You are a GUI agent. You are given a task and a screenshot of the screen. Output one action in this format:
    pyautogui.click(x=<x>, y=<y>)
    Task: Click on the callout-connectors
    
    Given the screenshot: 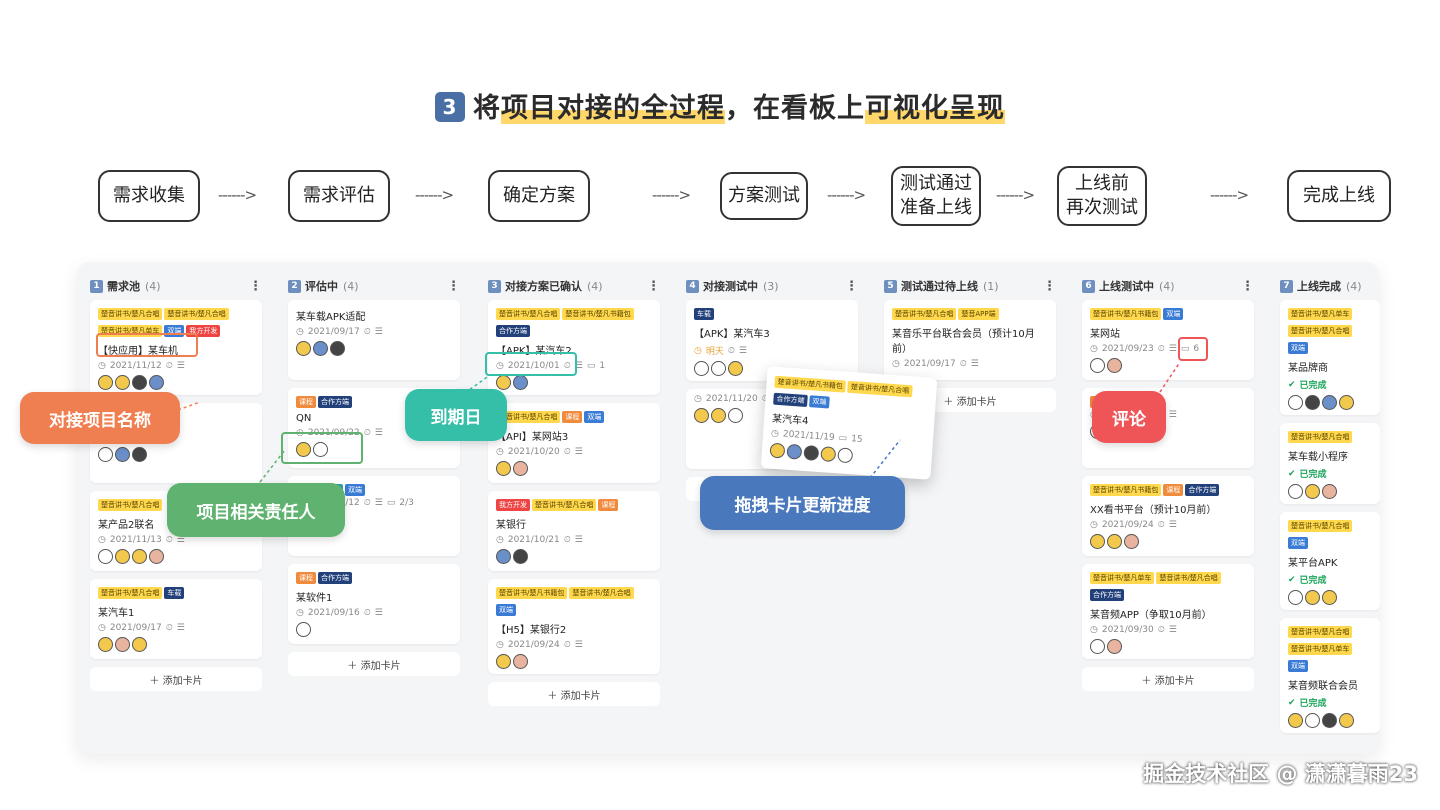 What is the action you would take?
    pyautogui.click(x=679, y=422)
    